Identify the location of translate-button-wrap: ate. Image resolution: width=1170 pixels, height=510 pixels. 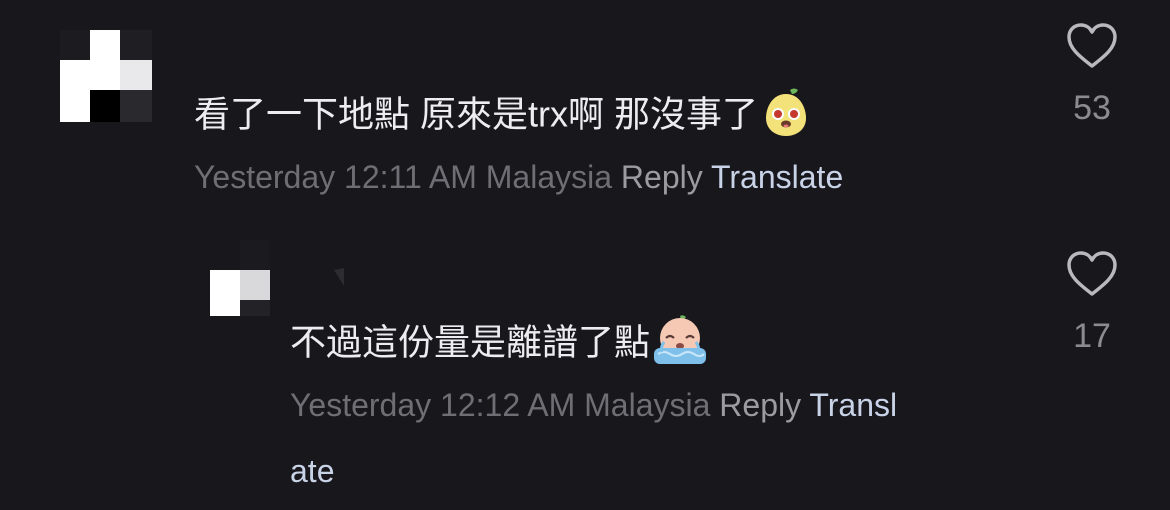
(312, 471).